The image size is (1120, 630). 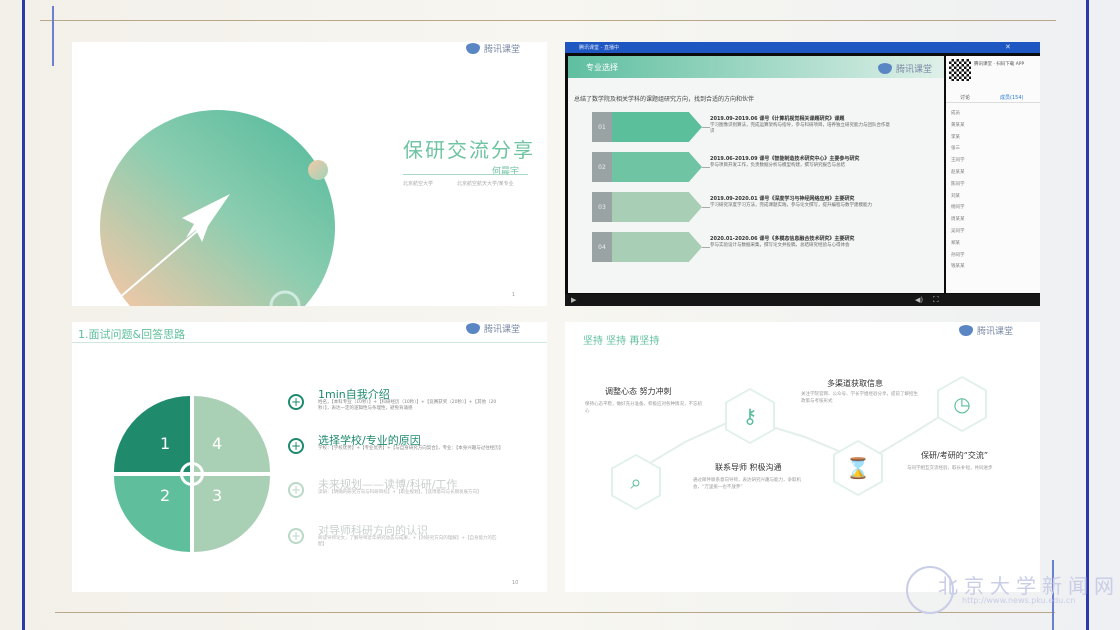 I want to click on member-item: 钱某某, so click(x=958, y=267).